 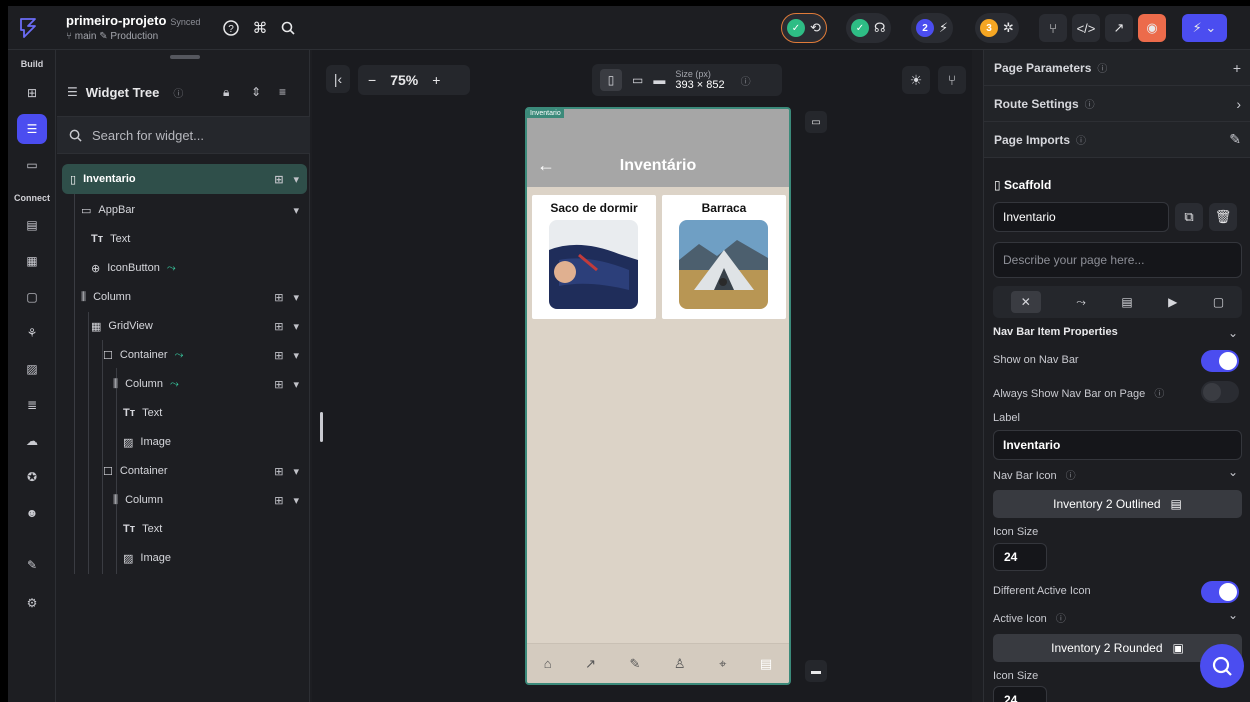 What do you see at coordinates (32, 441) in the screenshot?
I see `cloud-functions-icon: ☁` at bounding box center [32, 441].